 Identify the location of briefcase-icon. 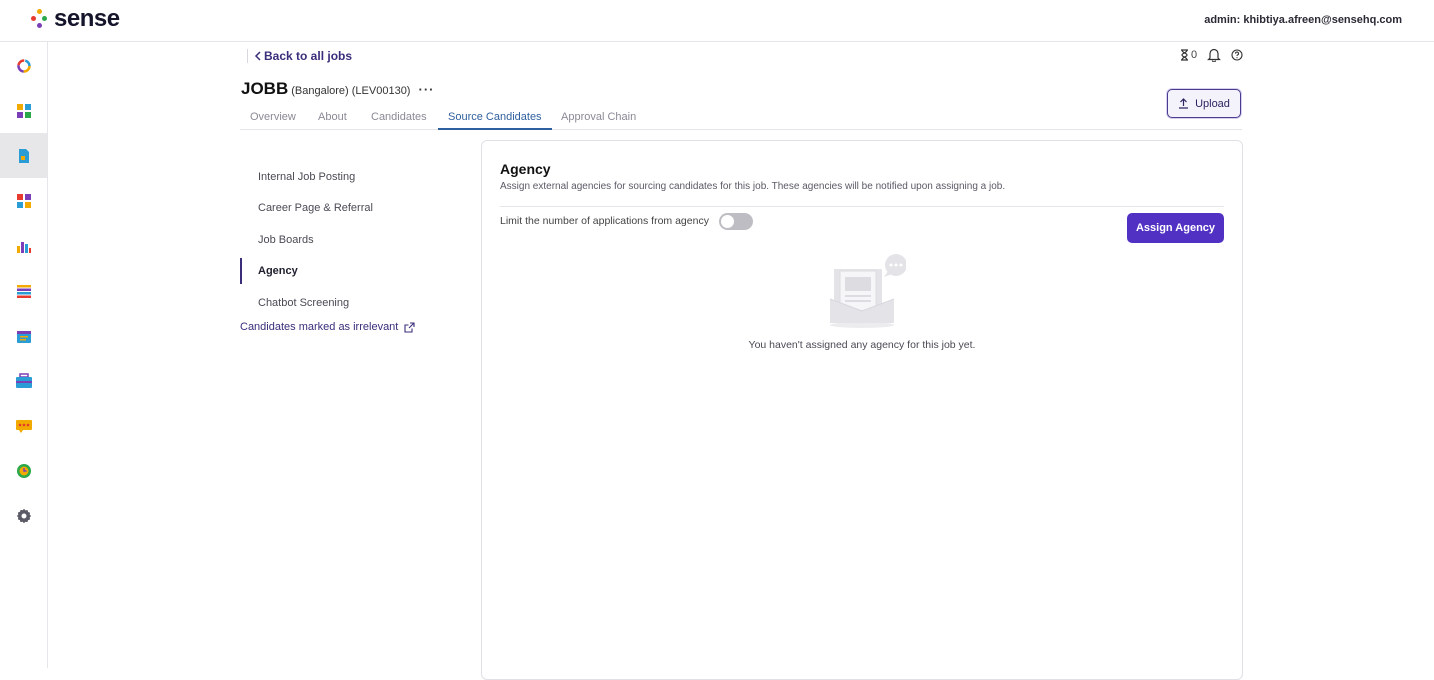
(23, 380).